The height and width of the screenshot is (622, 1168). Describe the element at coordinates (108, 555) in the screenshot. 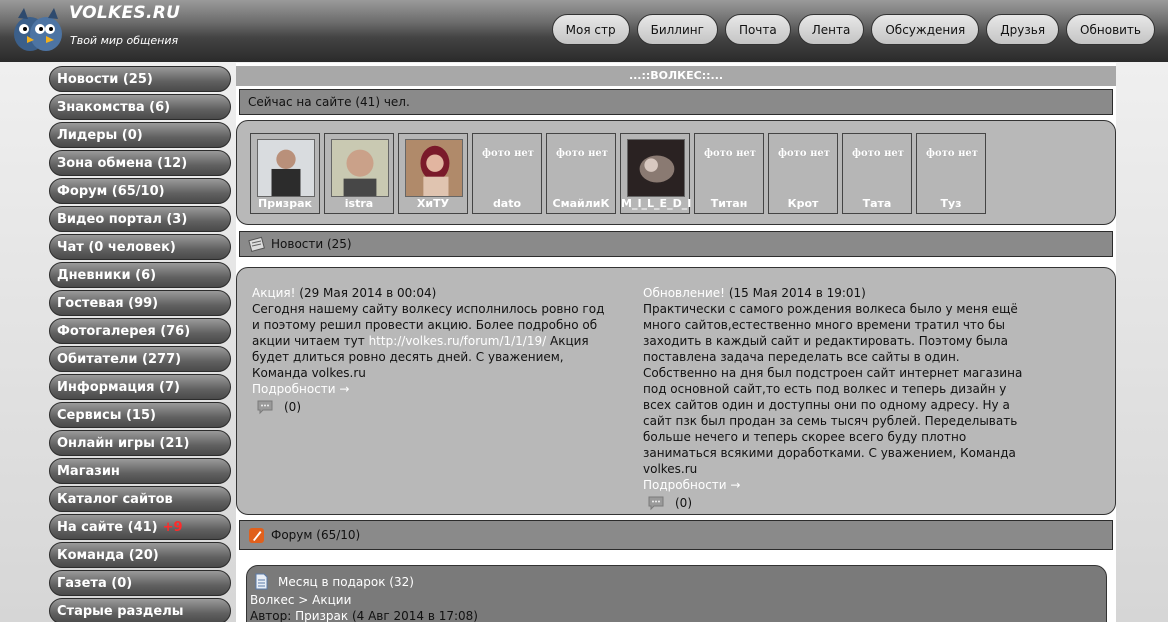

I see `sidebar-item-label: Команда (20)` at that location.